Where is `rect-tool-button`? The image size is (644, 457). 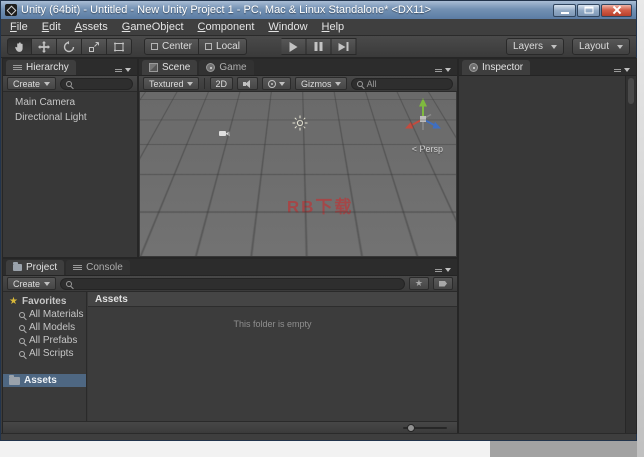
rect-tool-button is located at coordinates (119, 46).